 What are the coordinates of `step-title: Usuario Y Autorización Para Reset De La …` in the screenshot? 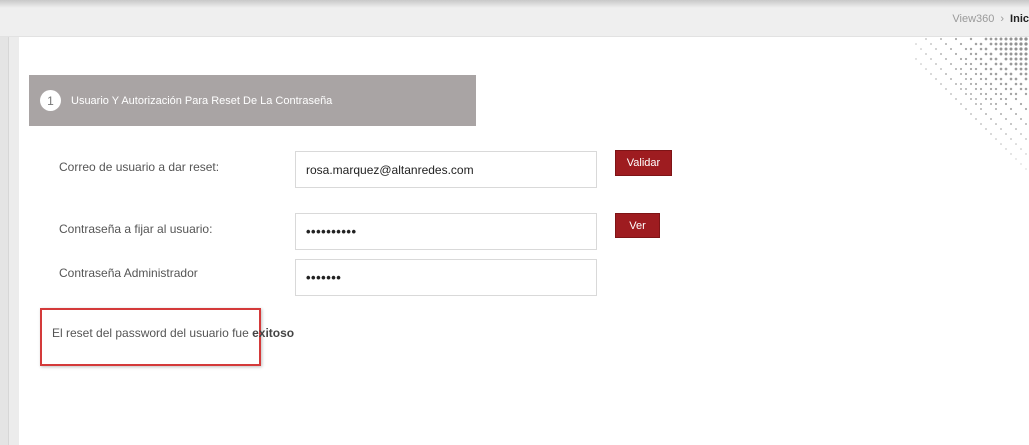 It's located at (202, 100).